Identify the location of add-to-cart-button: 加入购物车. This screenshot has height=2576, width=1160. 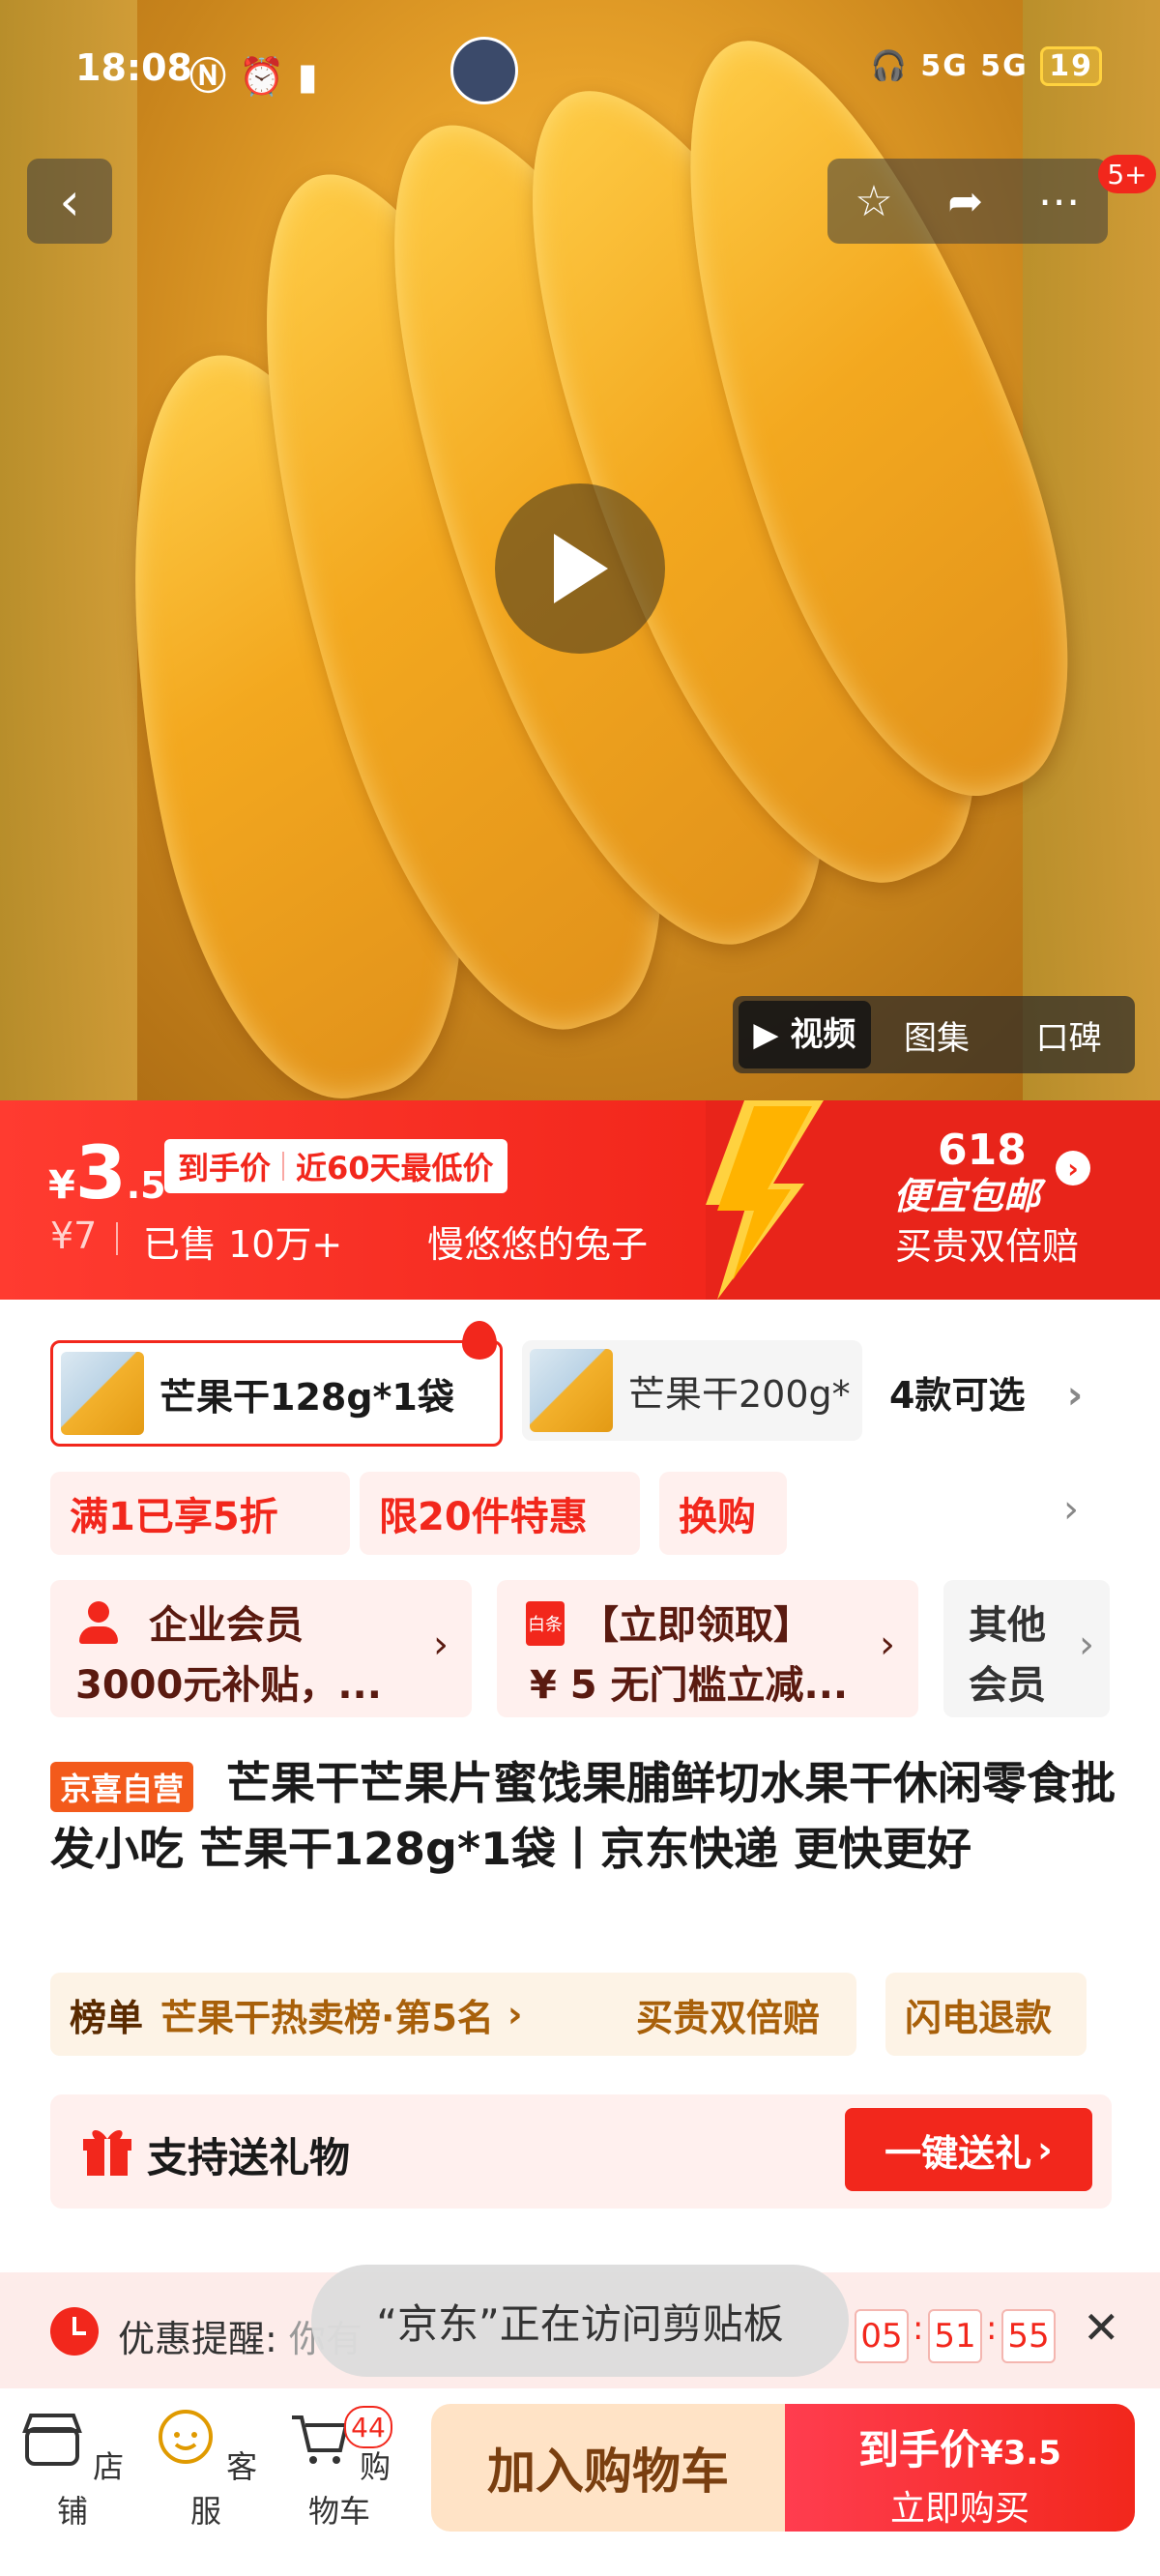
(608, 2468).